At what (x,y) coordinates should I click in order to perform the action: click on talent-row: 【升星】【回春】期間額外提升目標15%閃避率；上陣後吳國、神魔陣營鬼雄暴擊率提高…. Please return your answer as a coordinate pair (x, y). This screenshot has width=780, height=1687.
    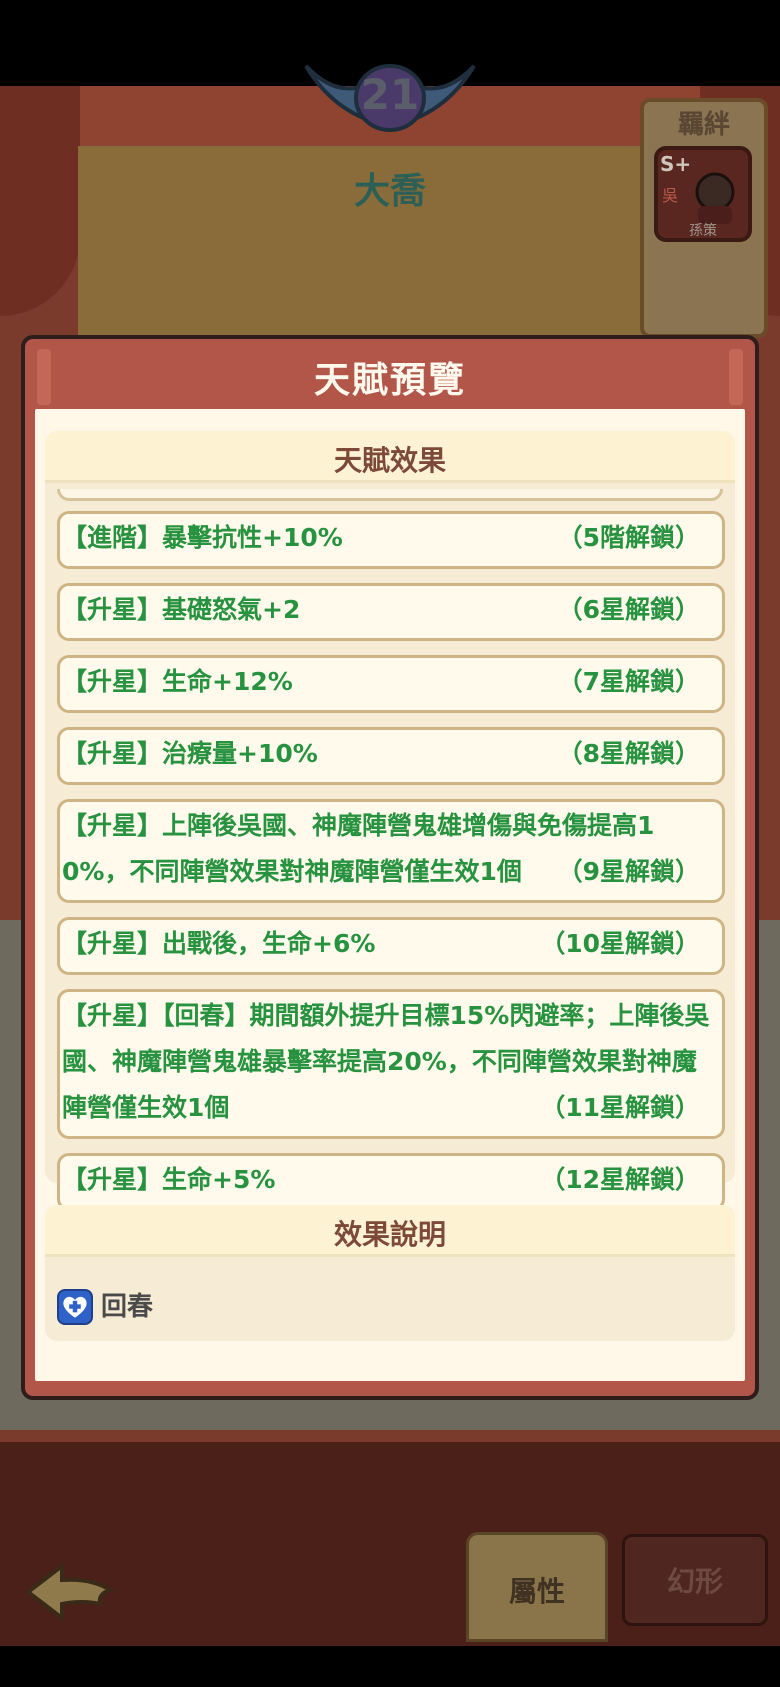
    Looking at the image, I should click on (391, 1064).